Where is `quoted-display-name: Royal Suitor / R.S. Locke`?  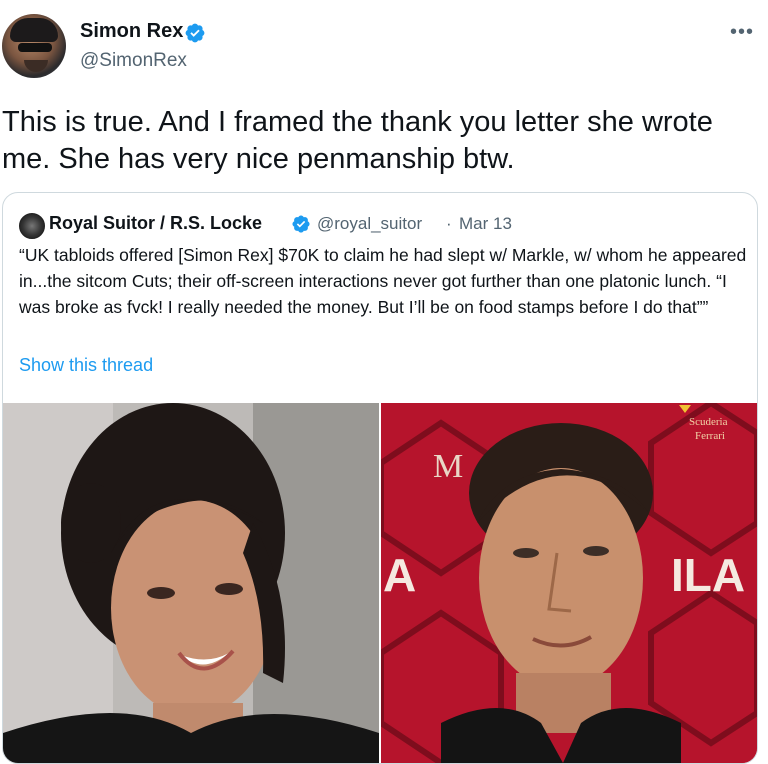 quoted-display-name: Royal Suitor / R.S. Locke is located at coordinates (156, 223).